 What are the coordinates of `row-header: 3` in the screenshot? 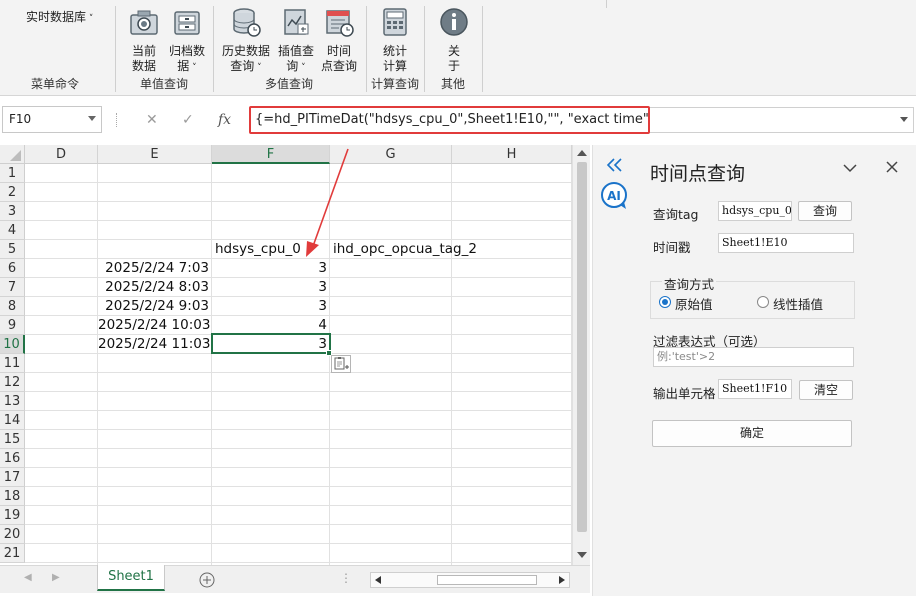 It's located at (12, 211).